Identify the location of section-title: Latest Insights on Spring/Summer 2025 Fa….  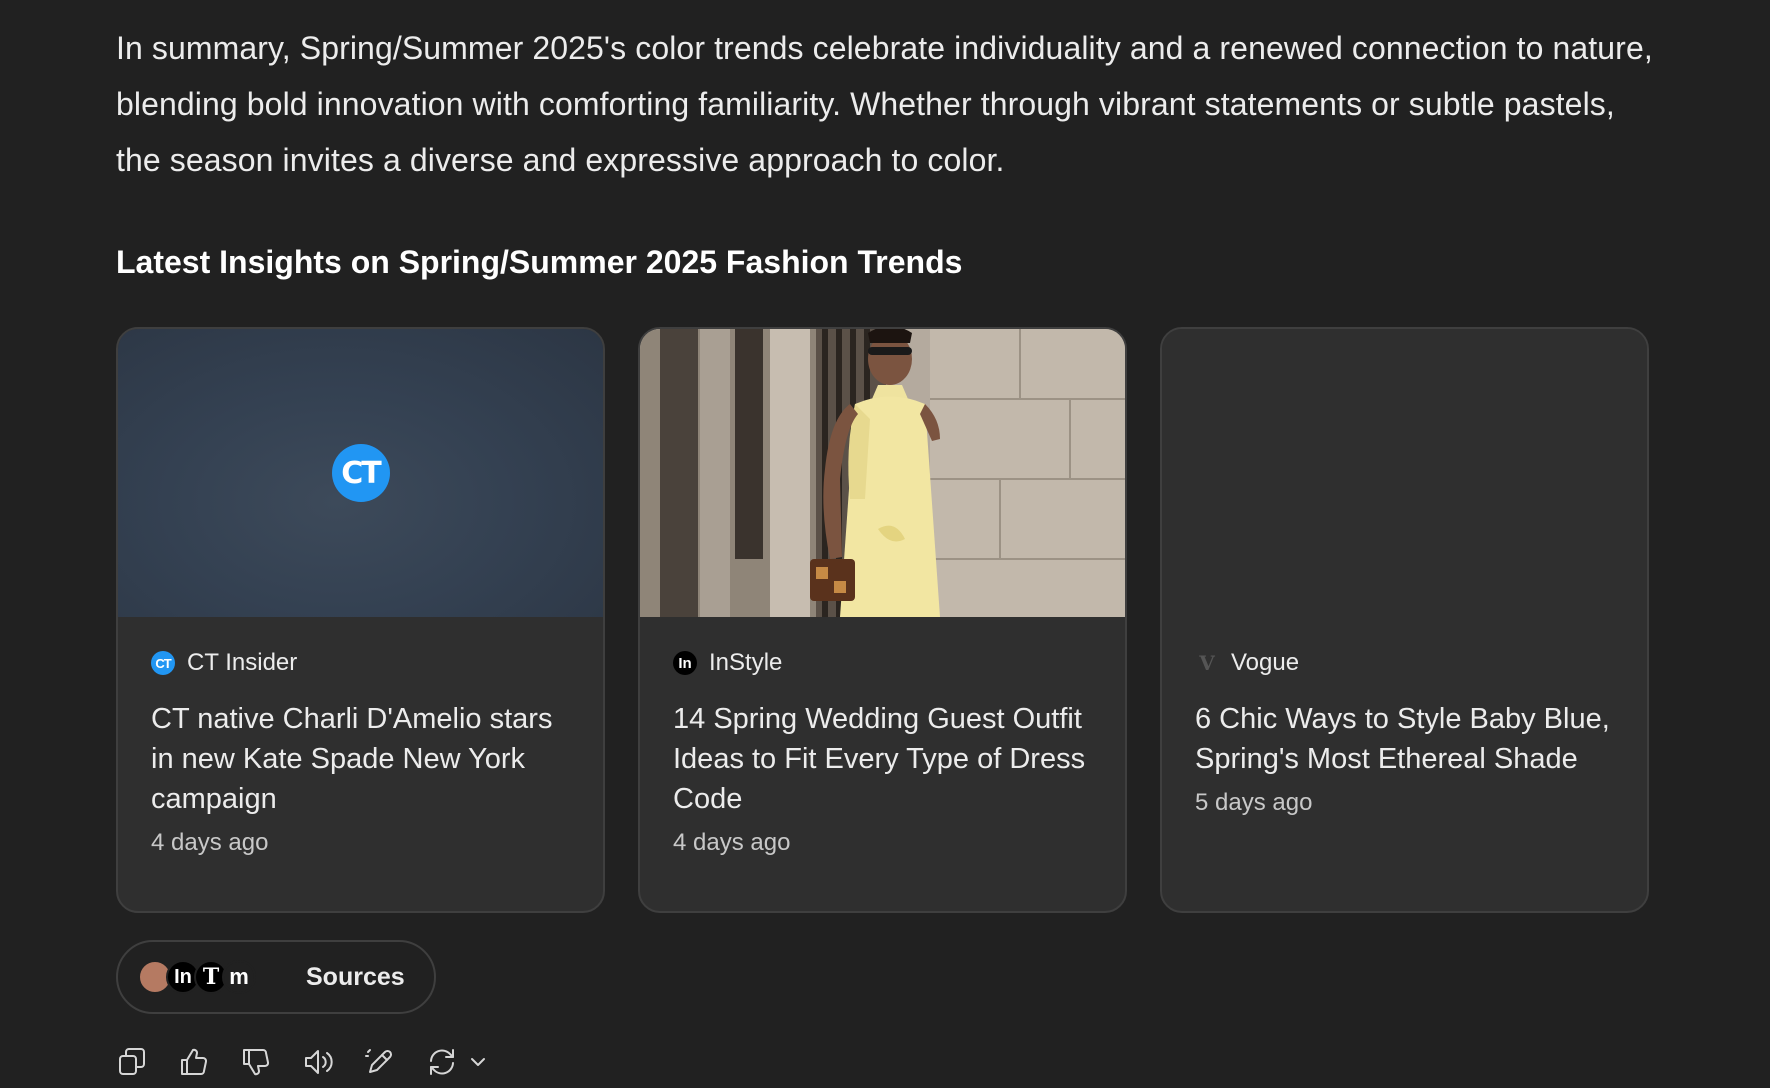
(539, 262).